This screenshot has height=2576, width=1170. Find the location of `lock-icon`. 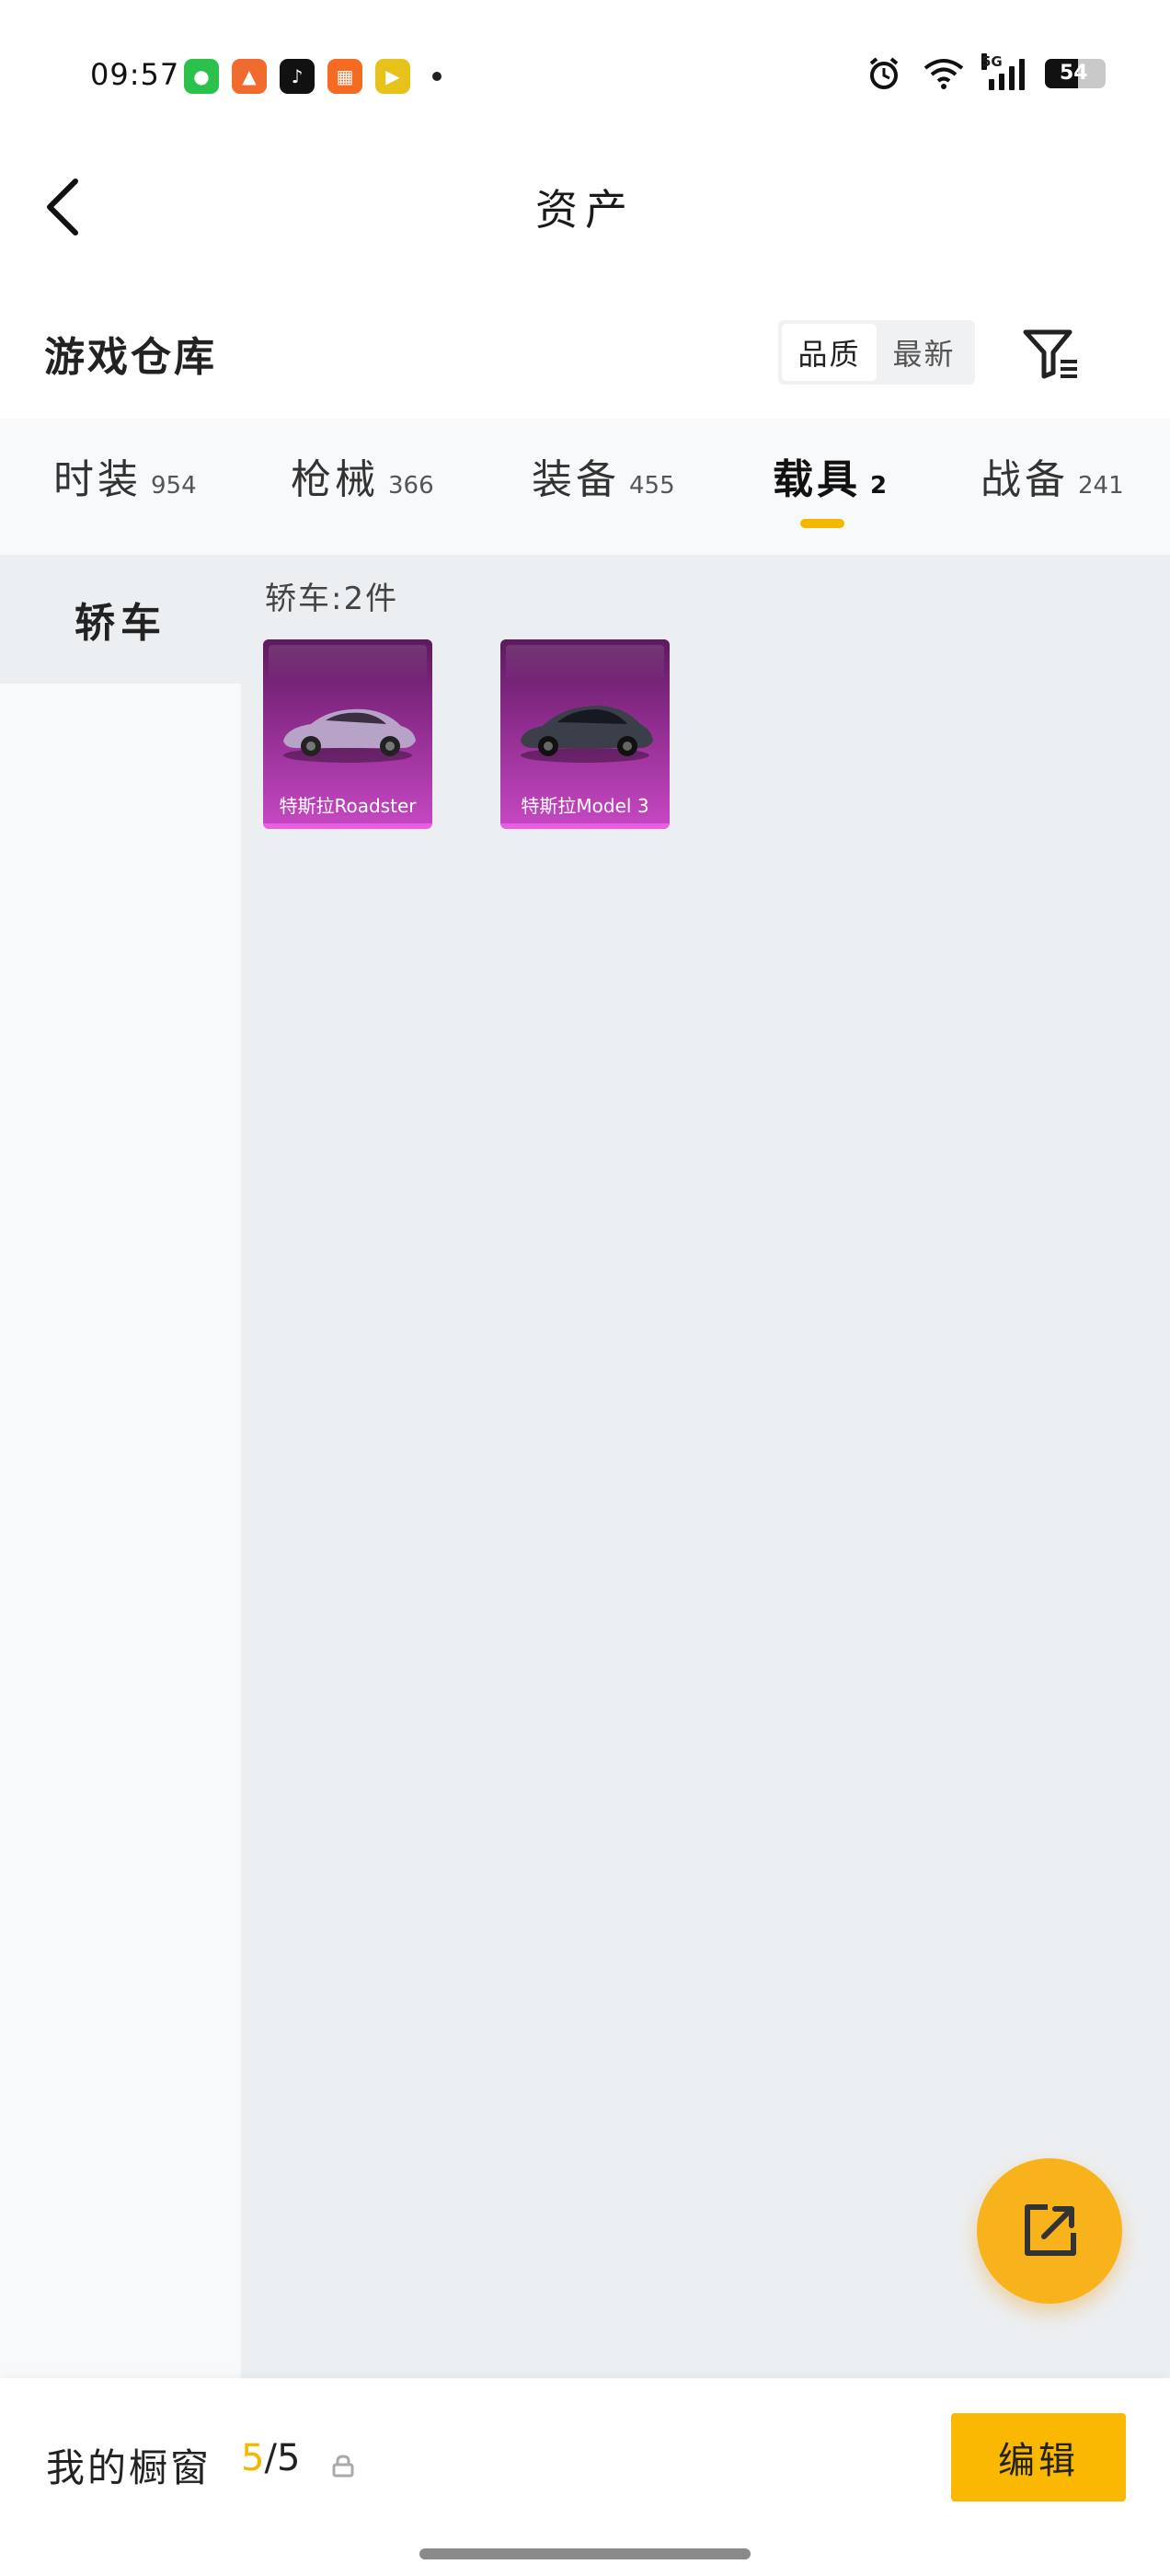

lock-icon is located at coordinates (343, 2466).